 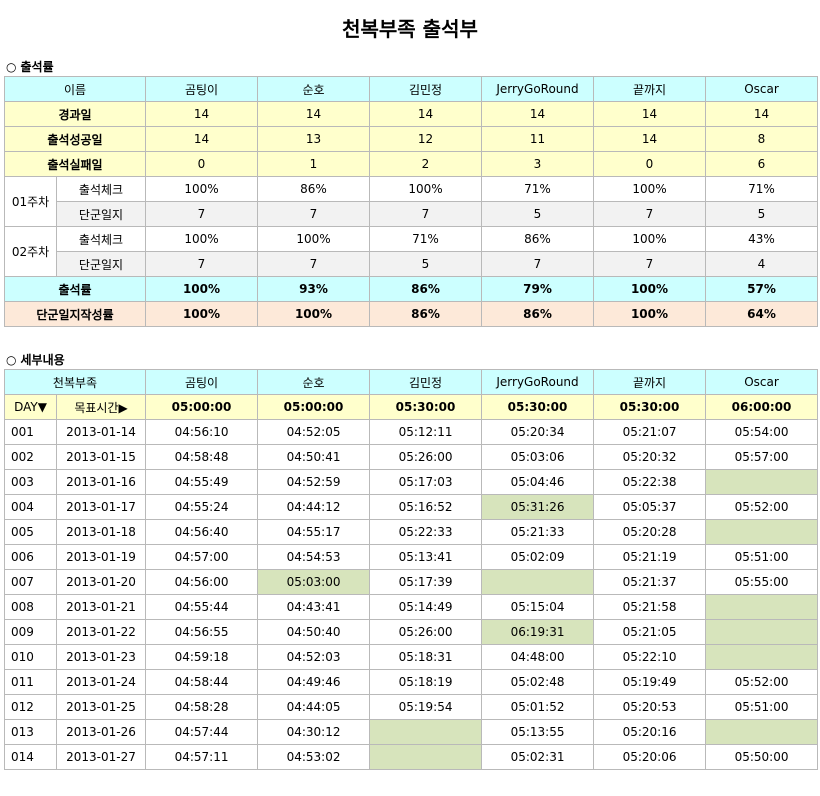 I want to click on target-header: 목표시간▶, so click(x=101, y=407).